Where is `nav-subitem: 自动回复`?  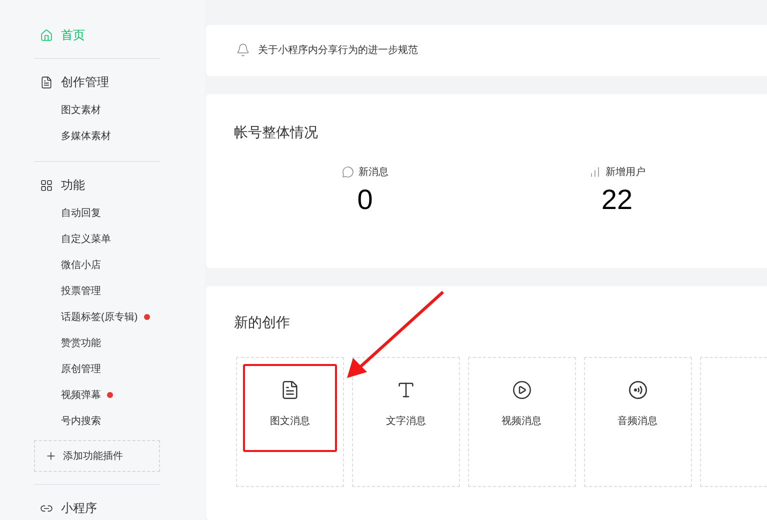
nav-subitem: 自动回复 is located at coordinates (81, 213).